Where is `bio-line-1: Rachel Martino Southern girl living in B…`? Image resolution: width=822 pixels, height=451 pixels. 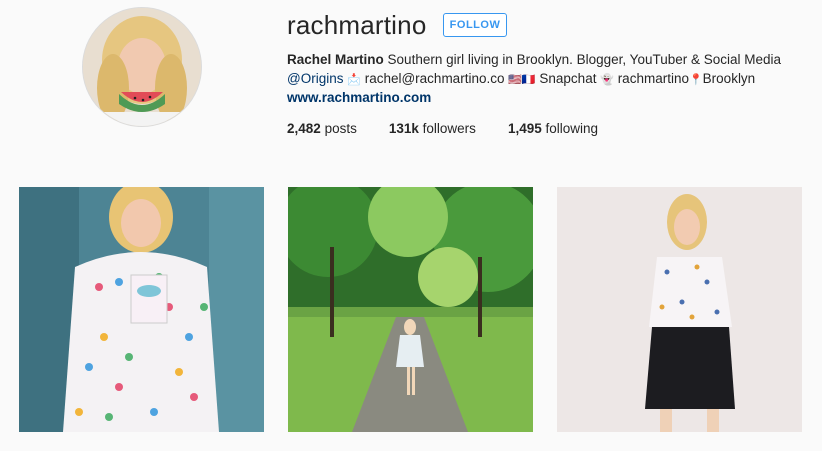 bio-line-1: Rachel Martino Southern girl living in B… is located at coordinates (534, 59).